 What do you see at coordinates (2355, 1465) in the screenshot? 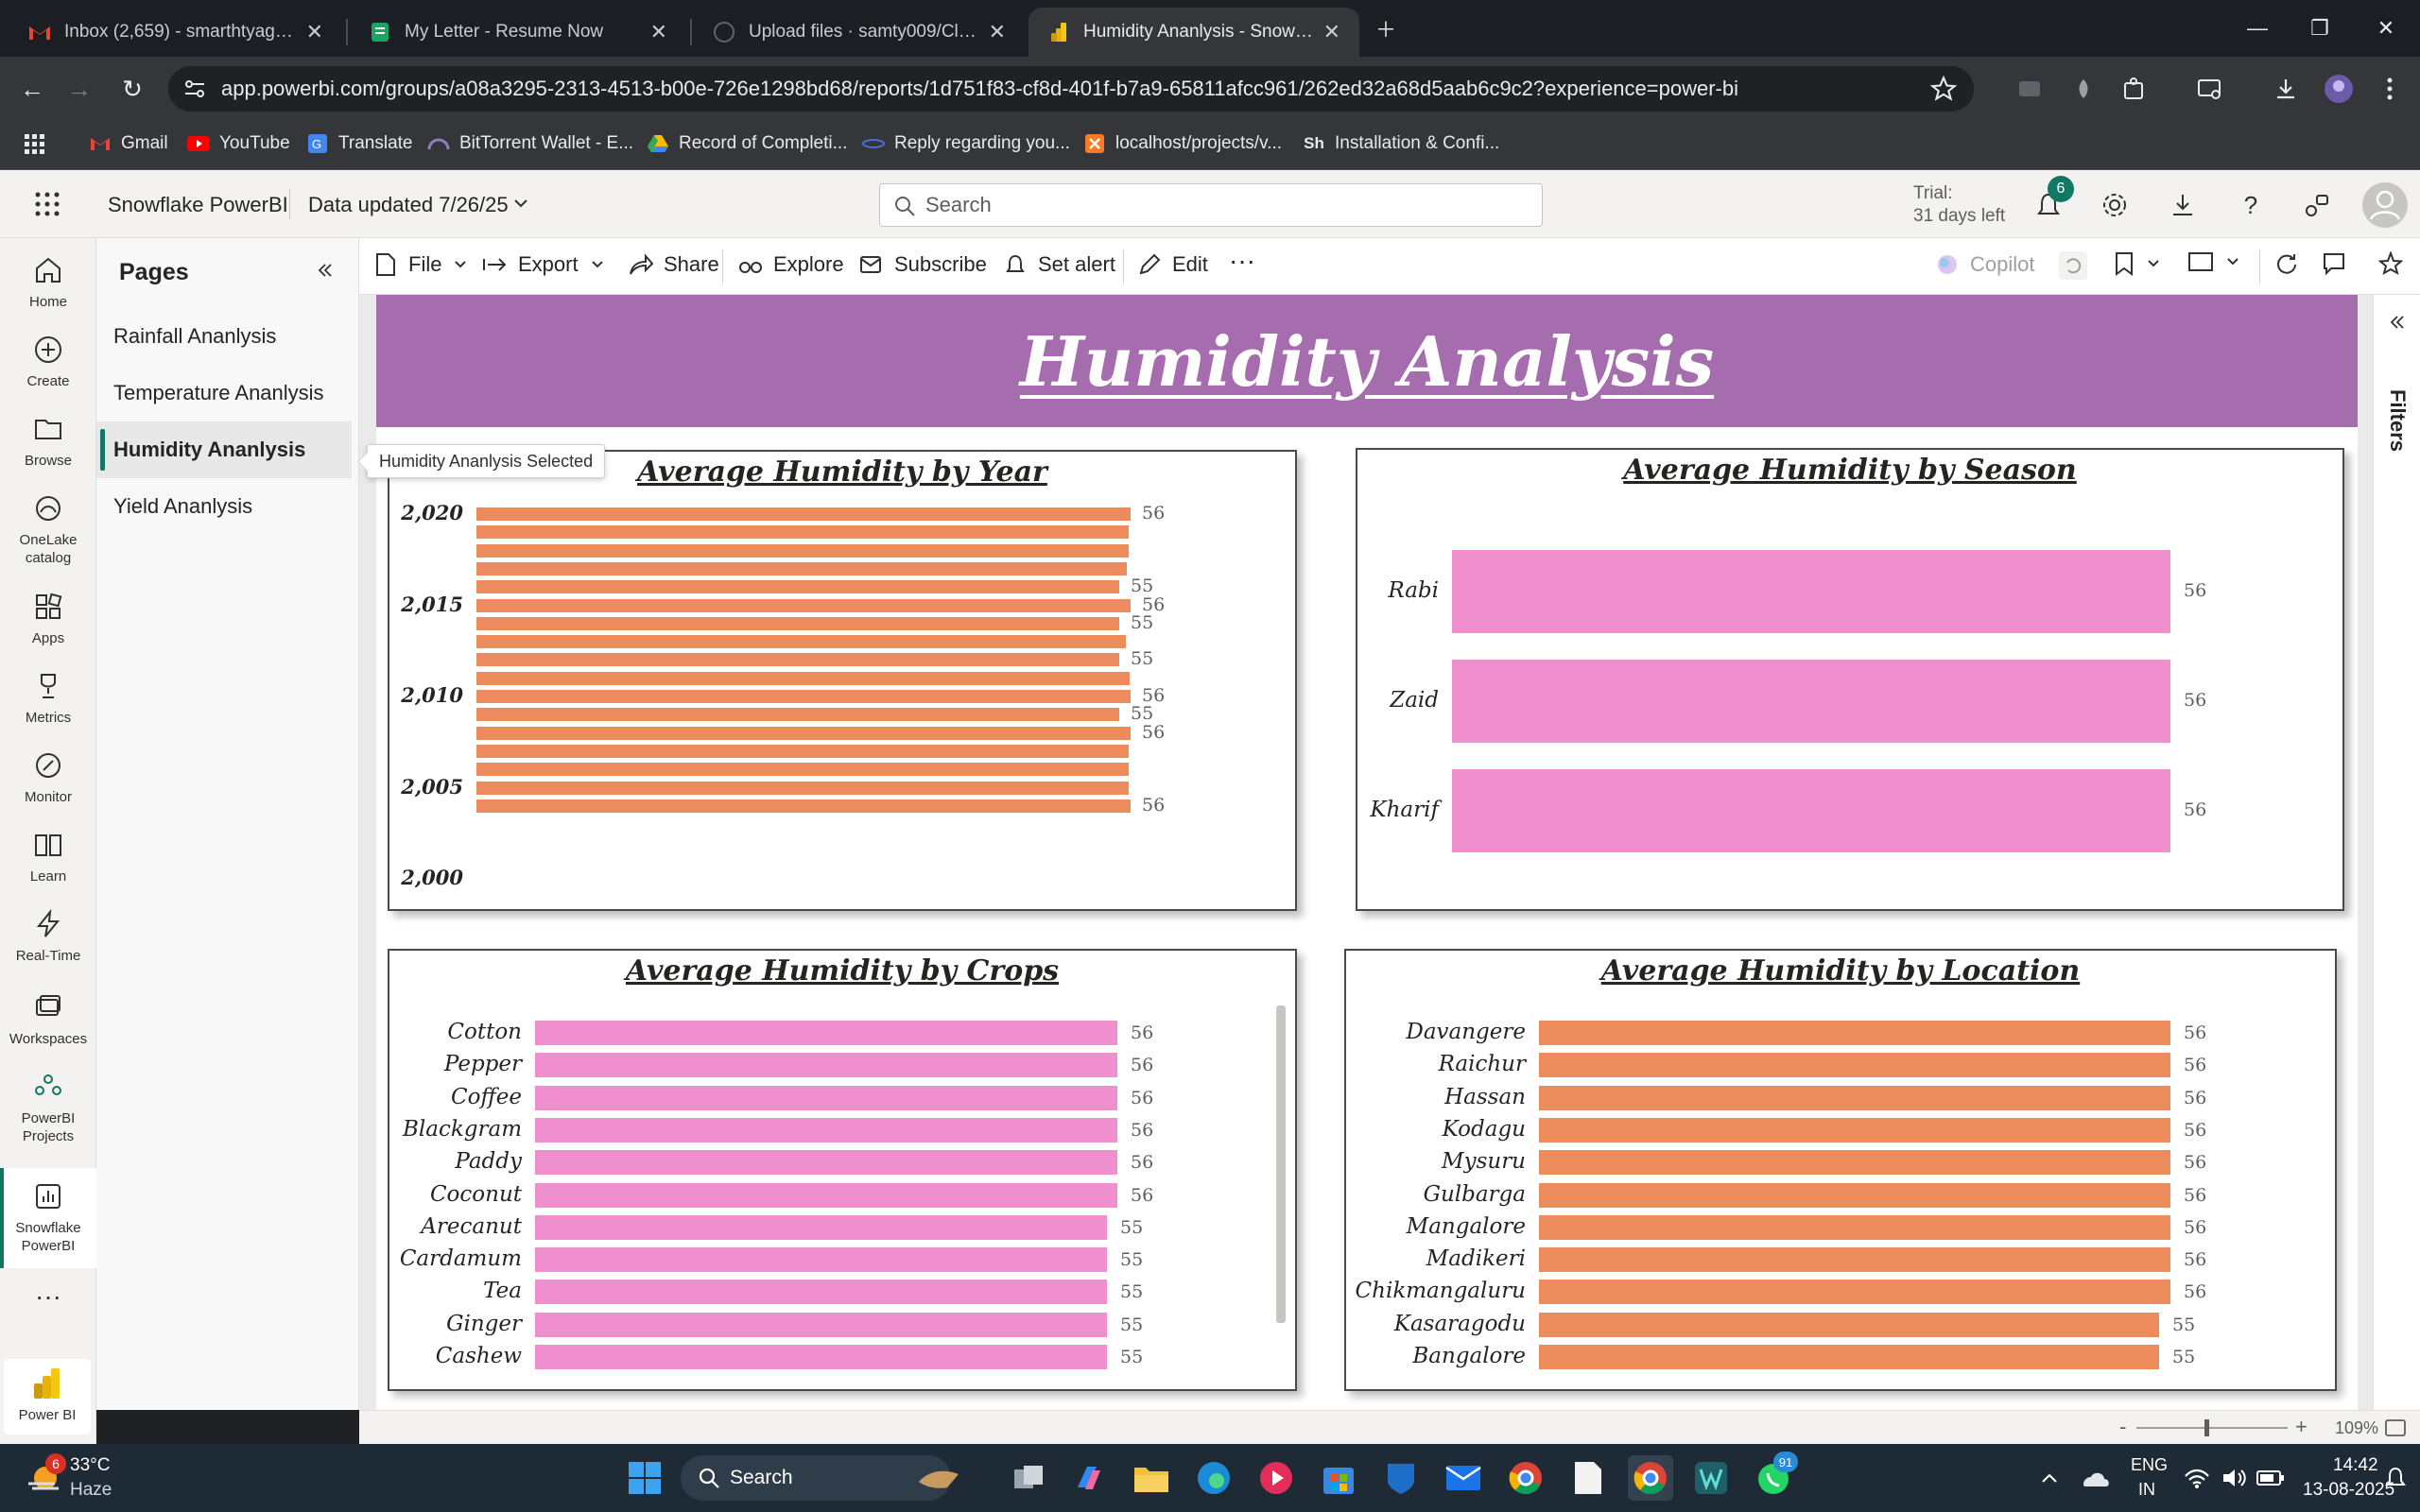
I see `clock-time: 14:42` at bounding box center [2355, 1465].